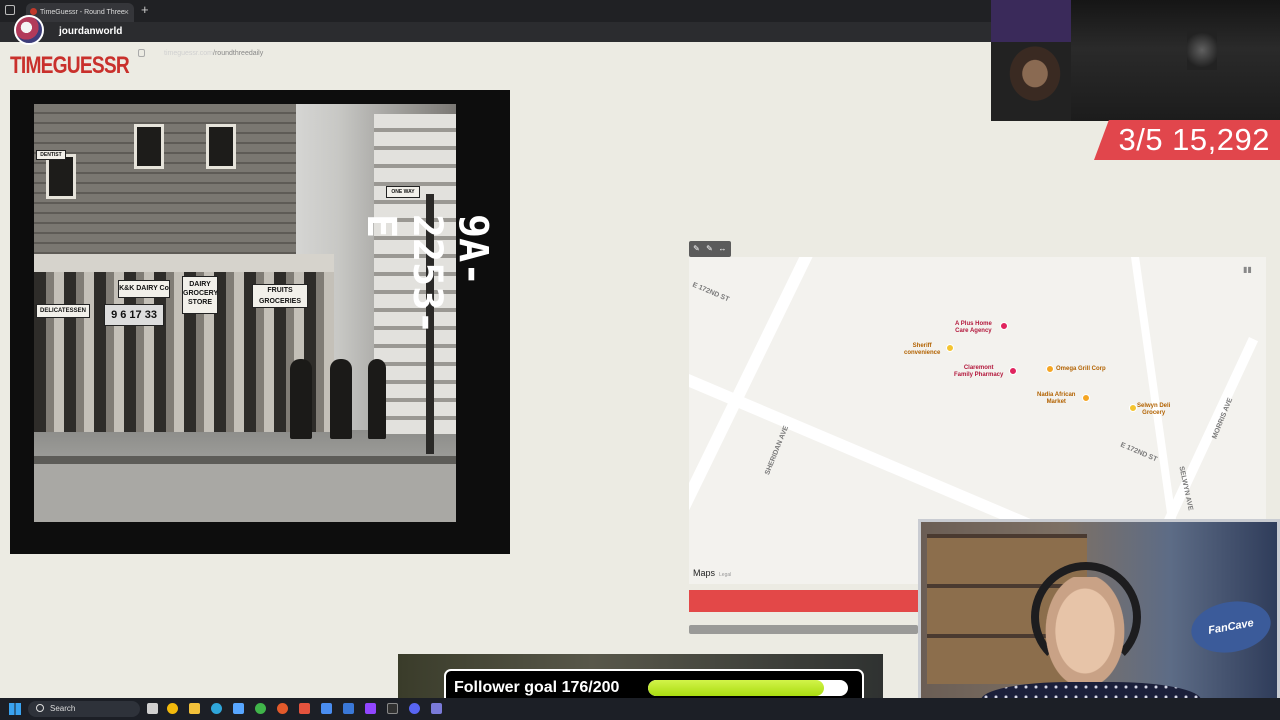 The width and height of the screenshot is (1280, 720). Describe the element at coordinates (29, 30) in the screenshot. I see `channel-avatar` at that location.